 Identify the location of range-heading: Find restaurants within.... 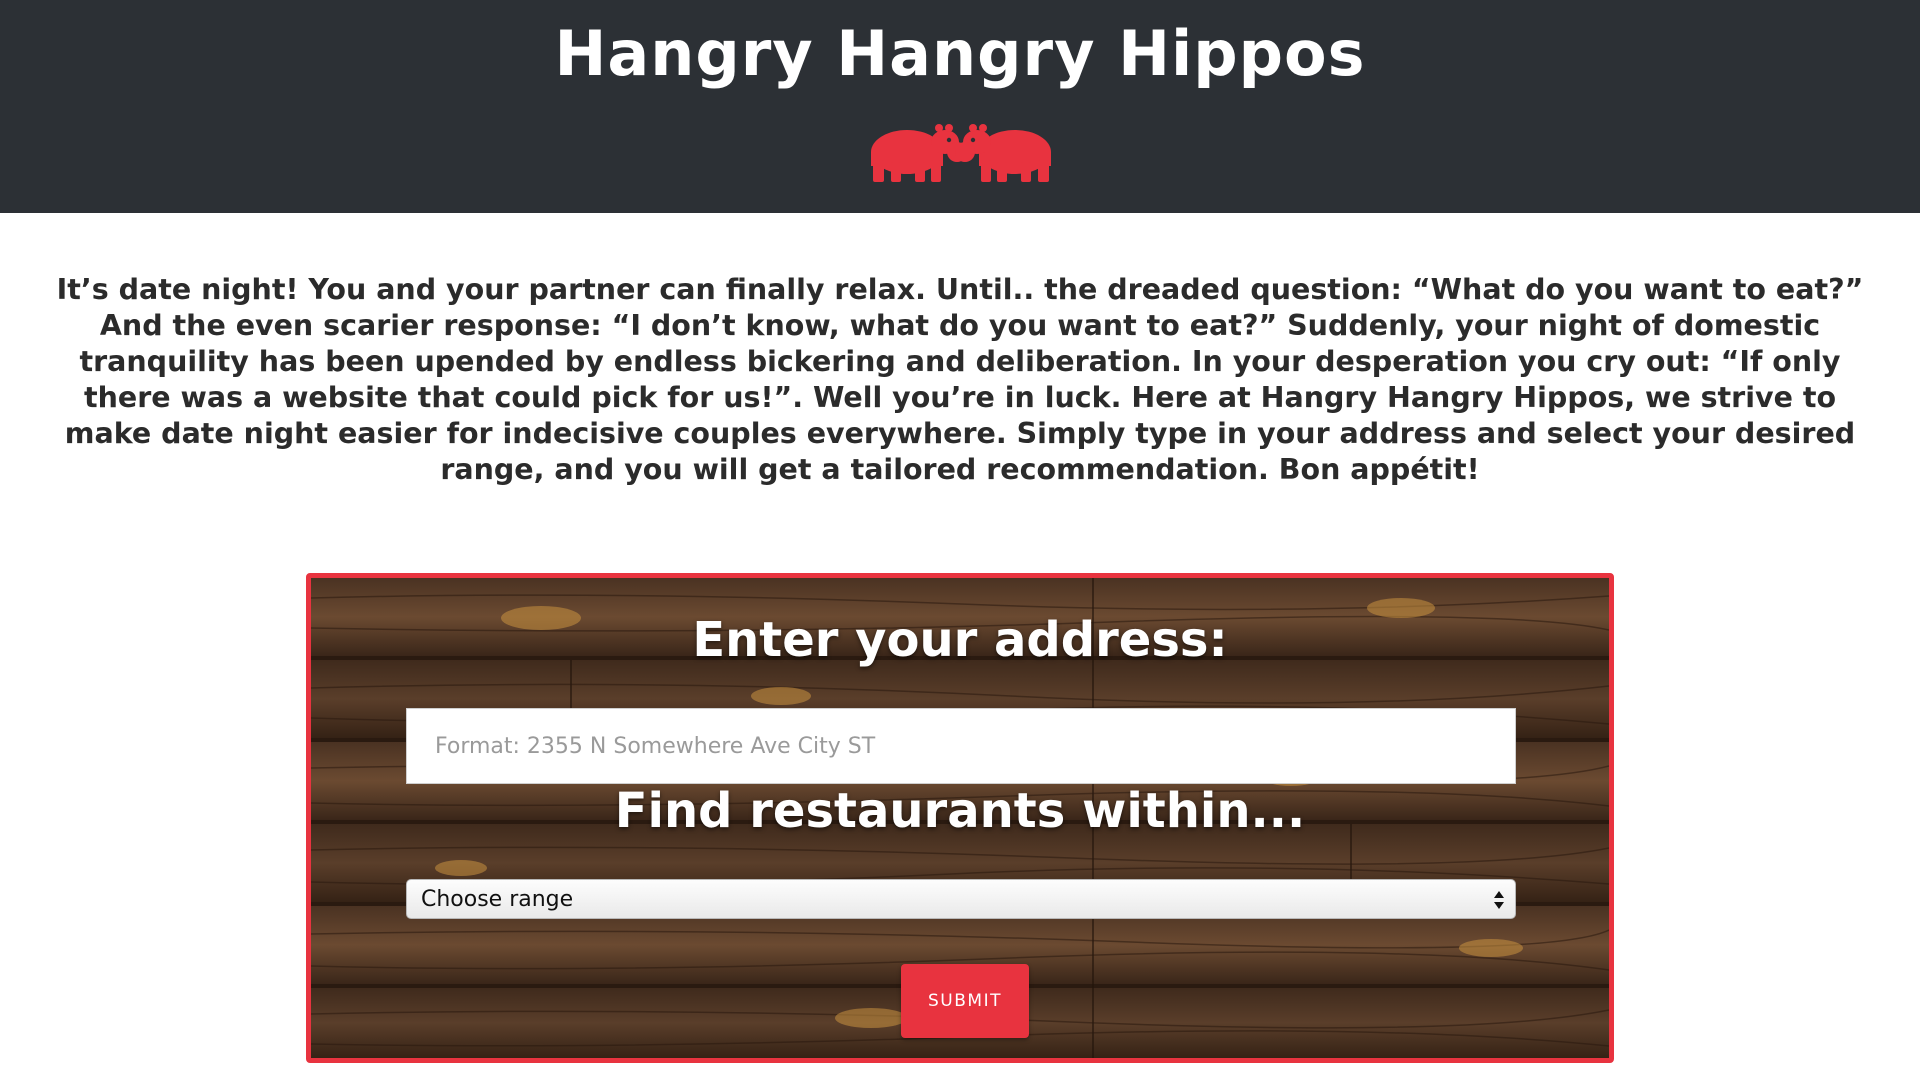
(960, 811).